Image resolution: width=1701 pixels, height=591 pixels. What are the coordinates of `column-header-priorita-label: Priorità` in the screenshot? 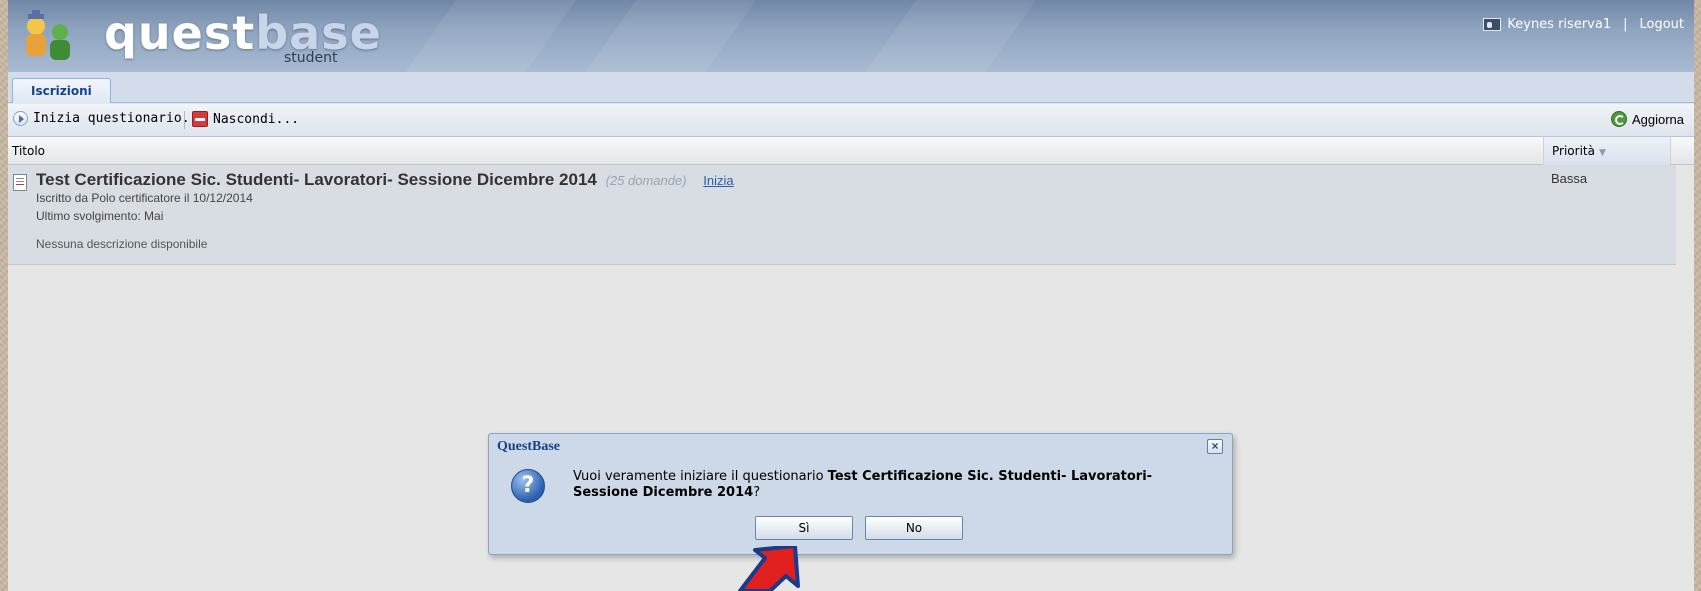 It's located at (1573, 151).